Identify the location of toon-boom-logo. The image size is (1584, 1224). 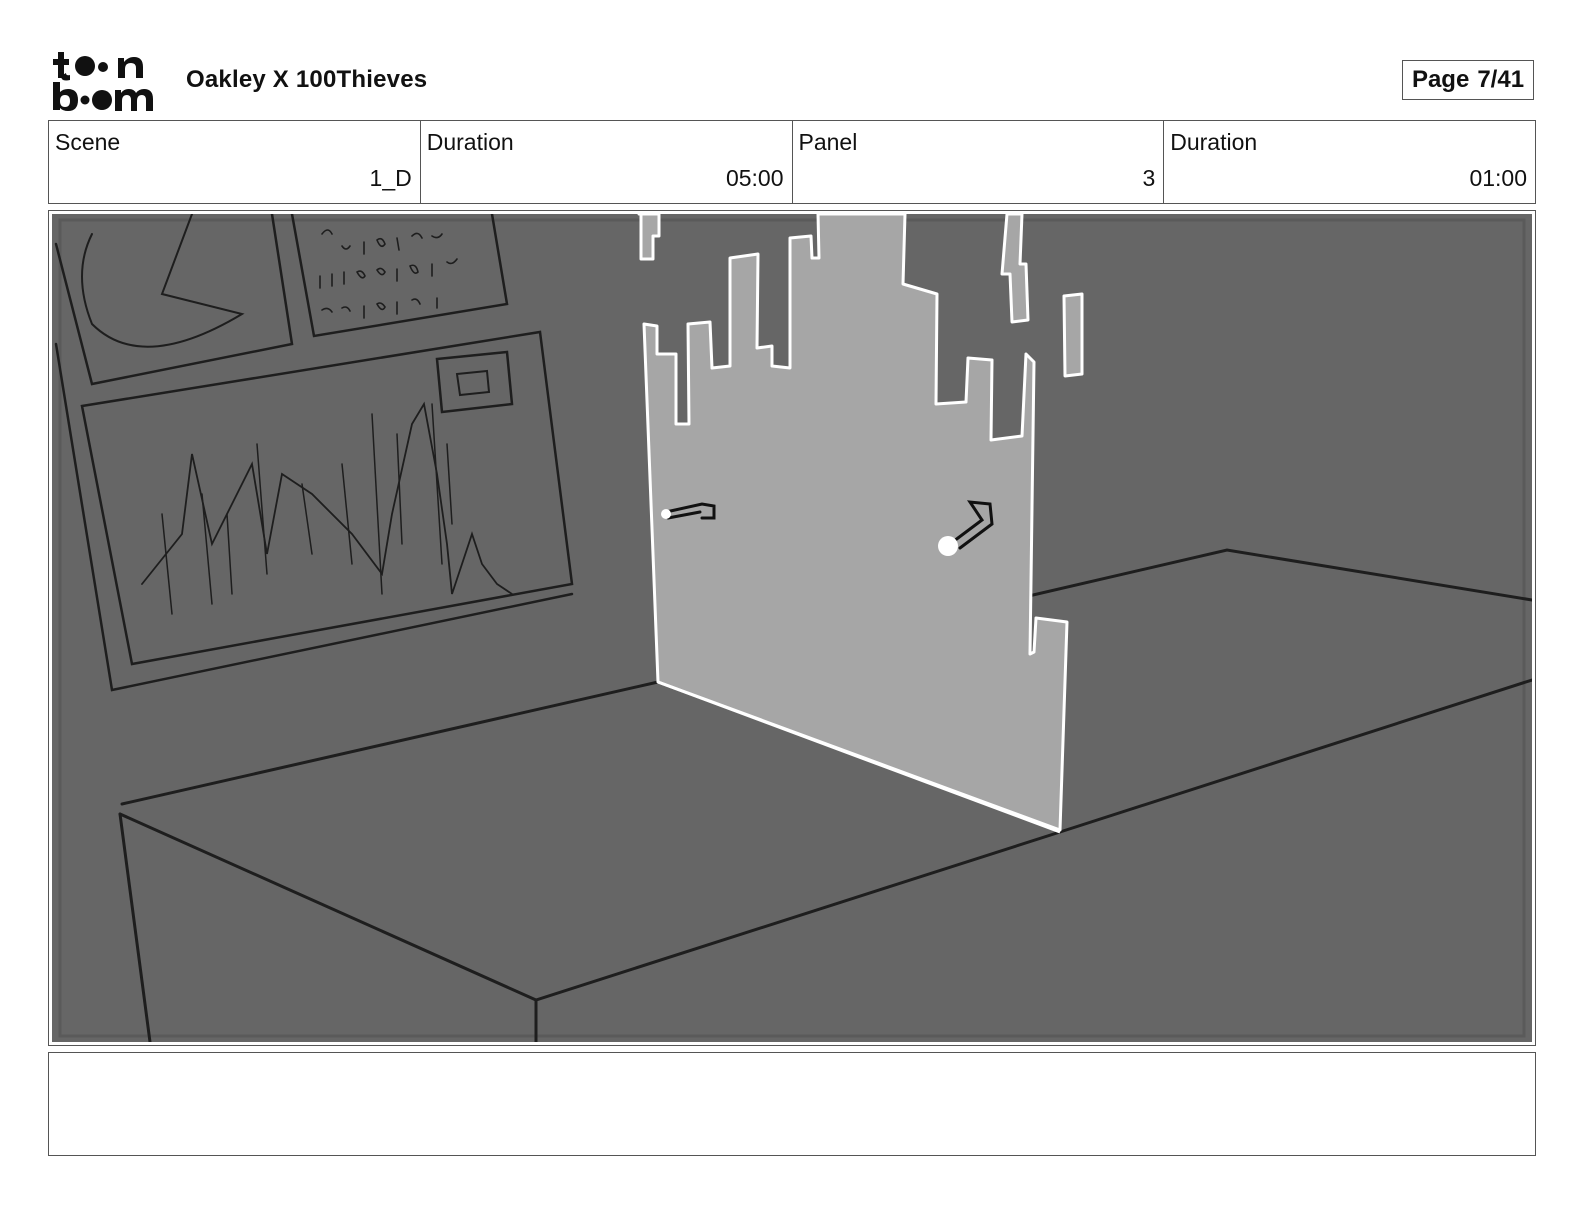
(103, 81).